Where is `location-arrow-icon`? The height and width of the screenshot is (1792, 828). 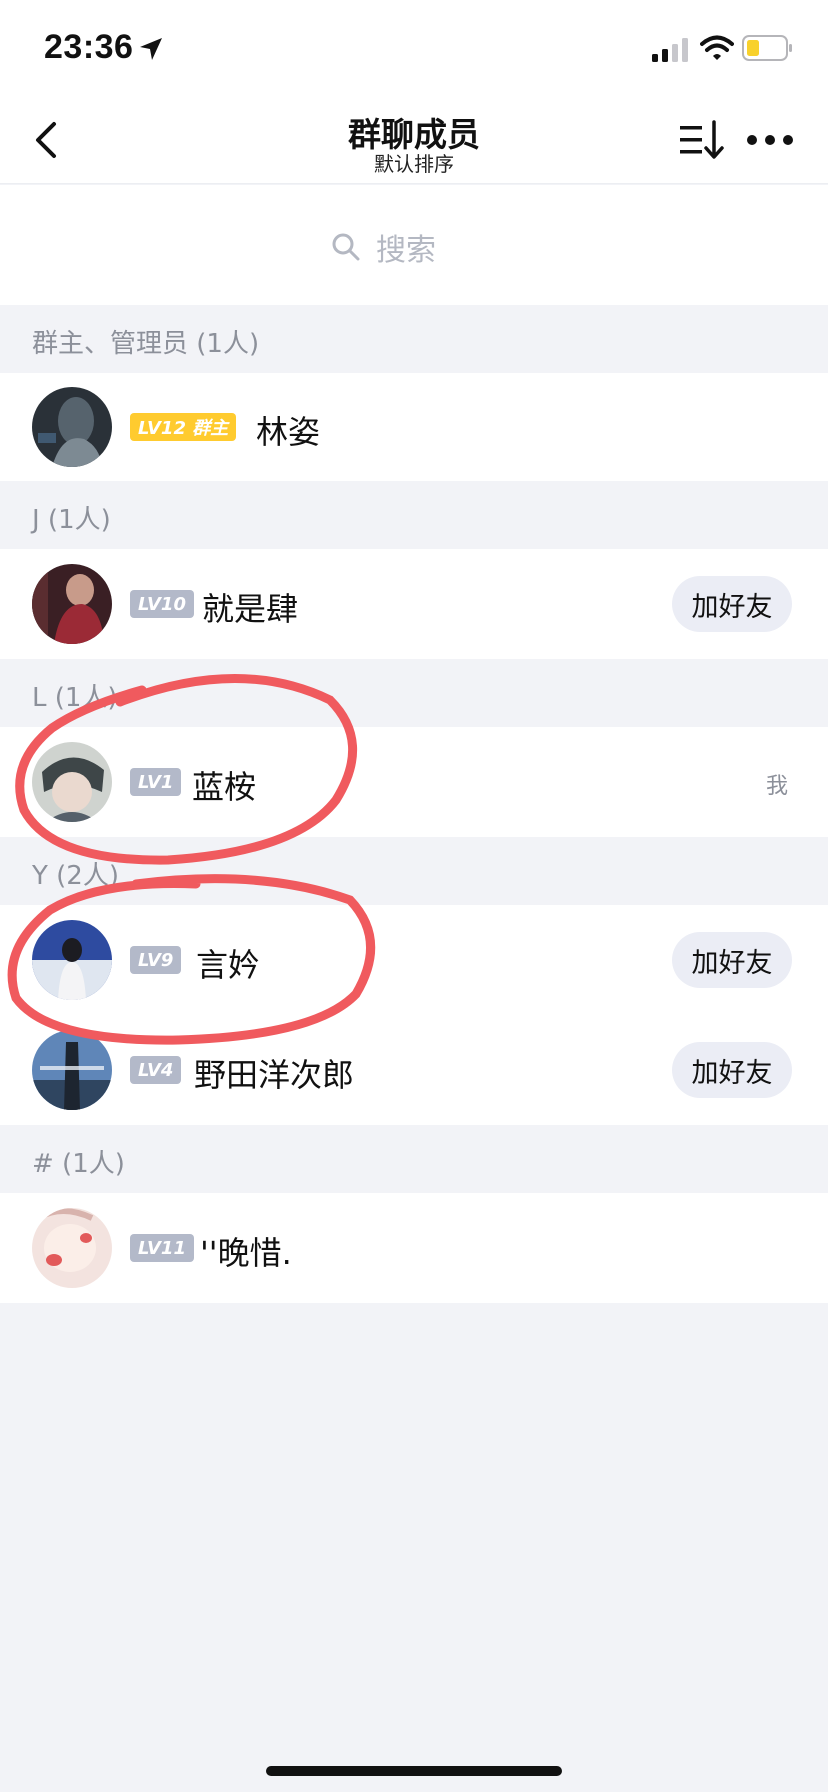
location-arrow-icon is located at coordinates (151, 49).